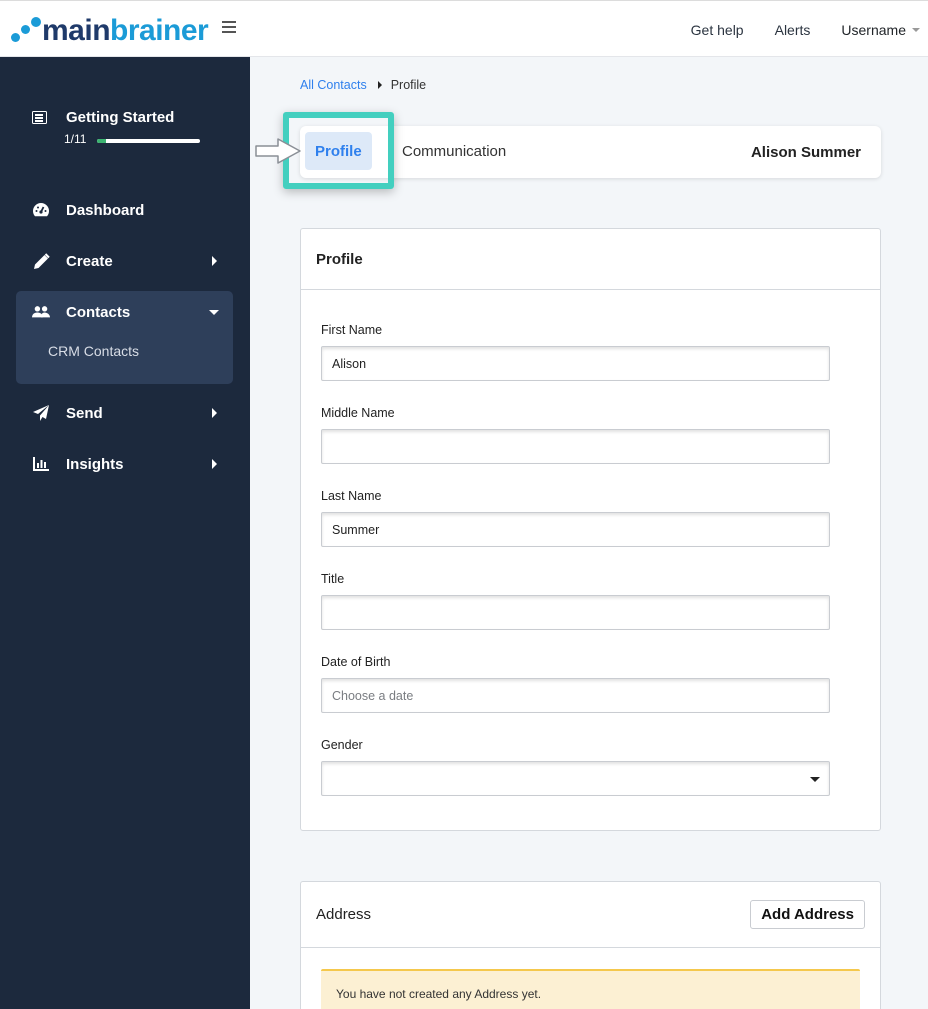 The image size is (928, 1009). I want to click on sidebar-item-label: Dashboard, so click(105, 210).